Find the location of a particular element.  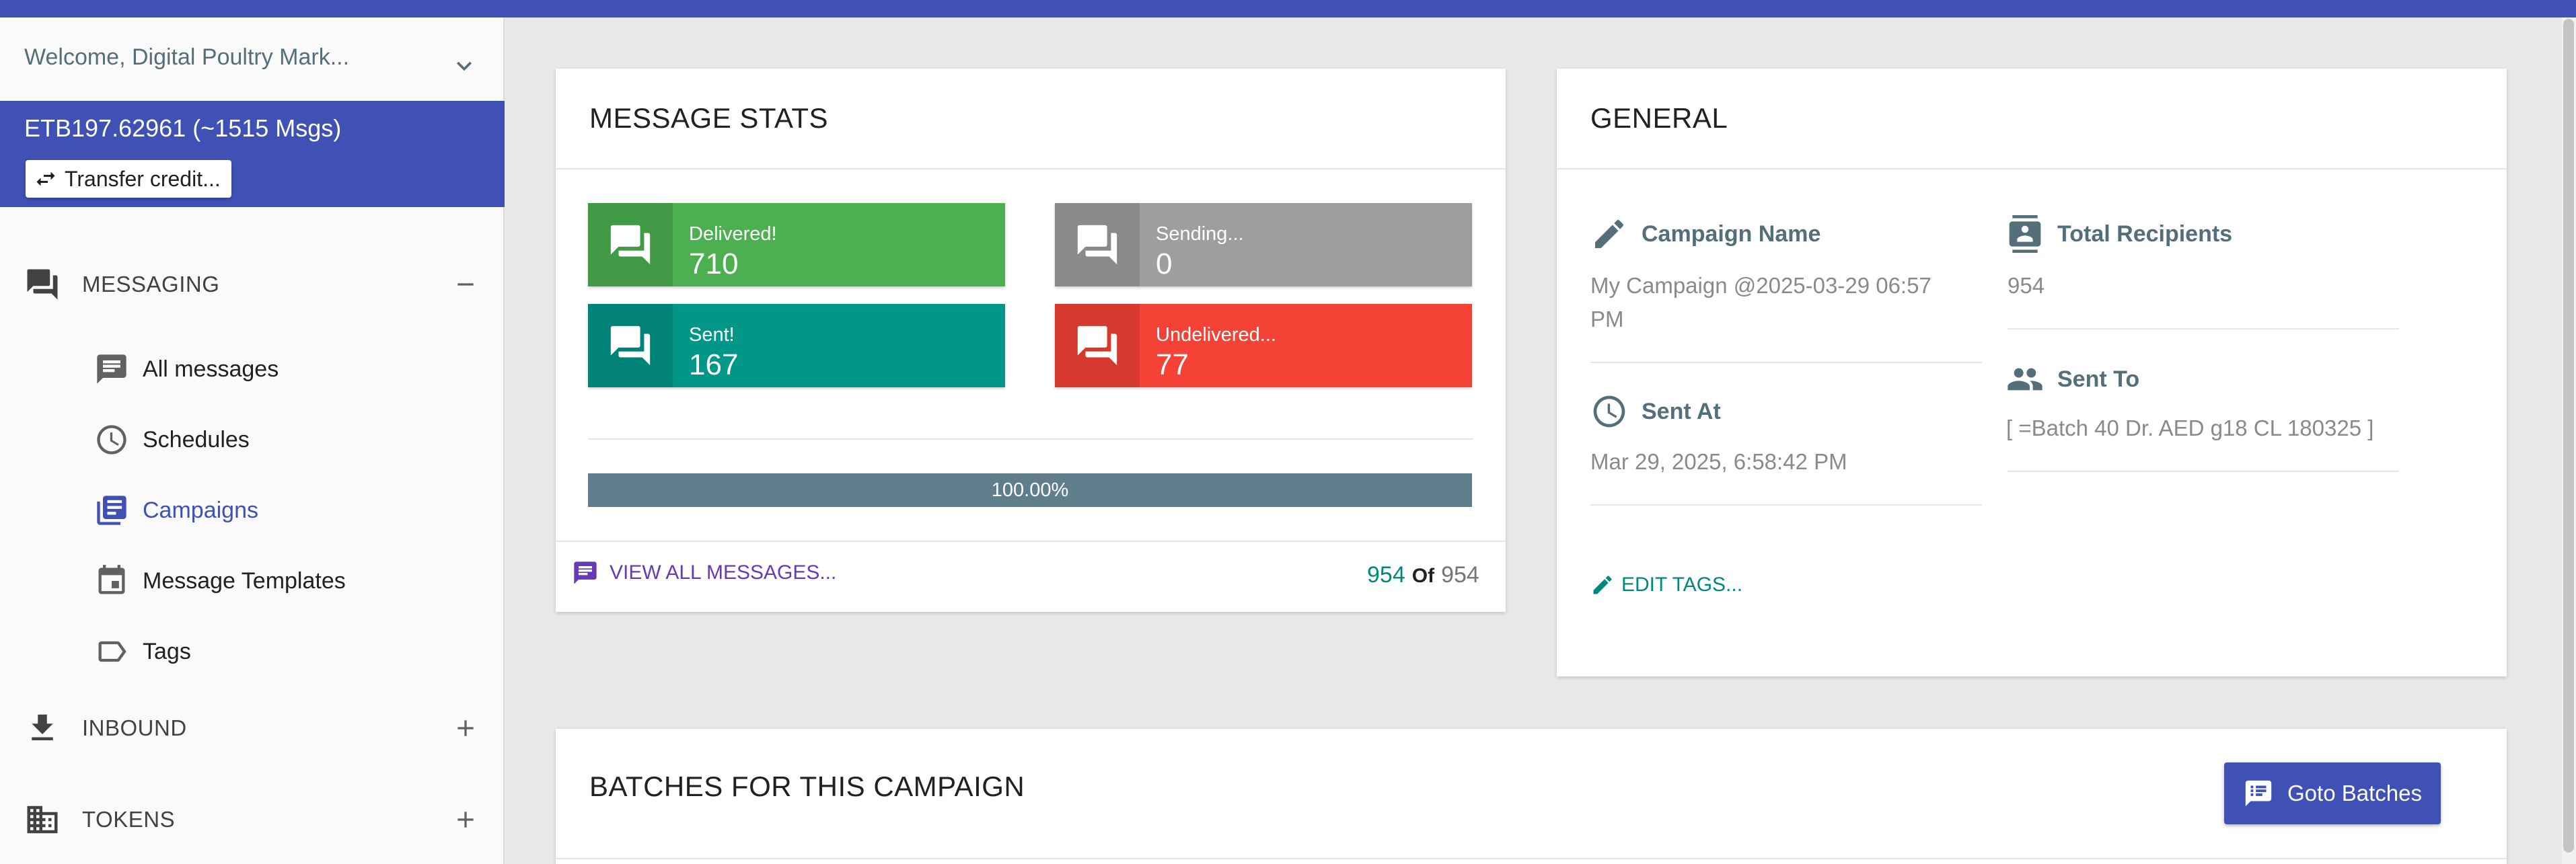

sent-to-label: Sent To is located at coordinates (2098, 379).